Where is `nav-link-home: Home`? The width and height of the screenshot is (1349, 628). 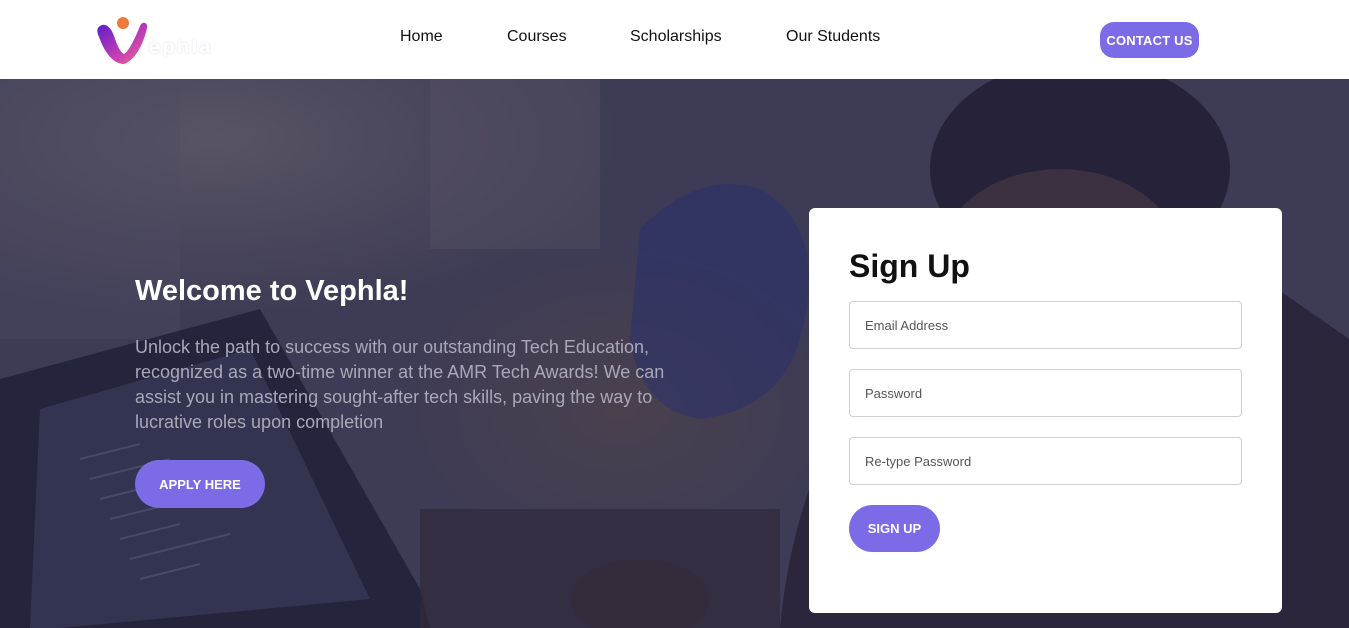 nav-link-home: Home is located at coordinates (421, 37).